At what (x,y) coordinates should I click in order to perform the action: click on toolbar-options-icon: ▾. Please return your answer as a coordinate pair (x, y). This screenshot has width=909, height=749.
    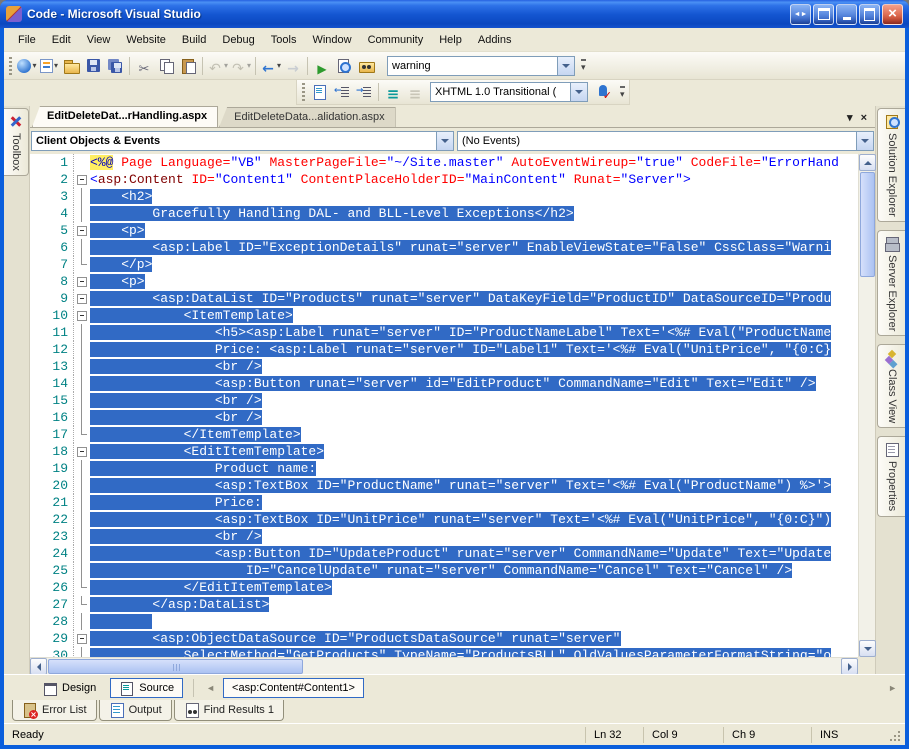
    Looking at the image, I should click on (583, 65).